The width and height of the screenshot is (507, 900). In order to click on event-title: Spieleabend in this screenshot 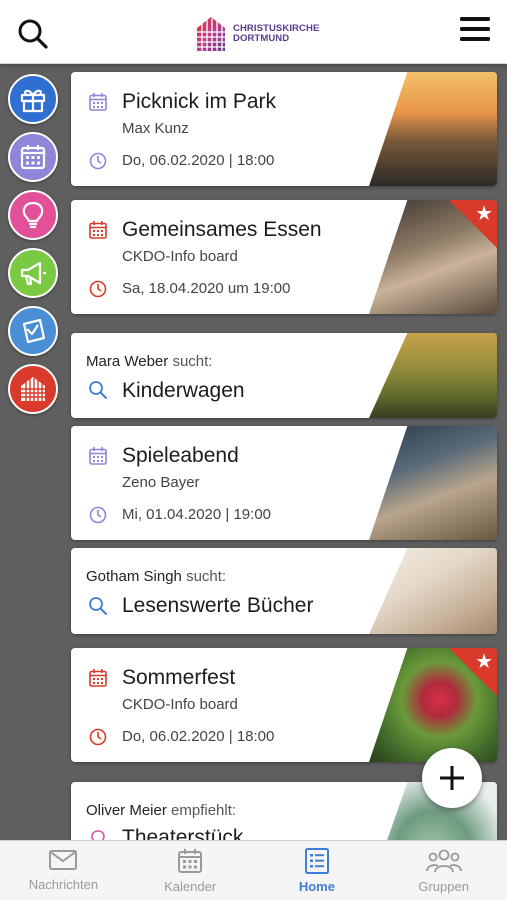, I will do `click(180, 455)`.